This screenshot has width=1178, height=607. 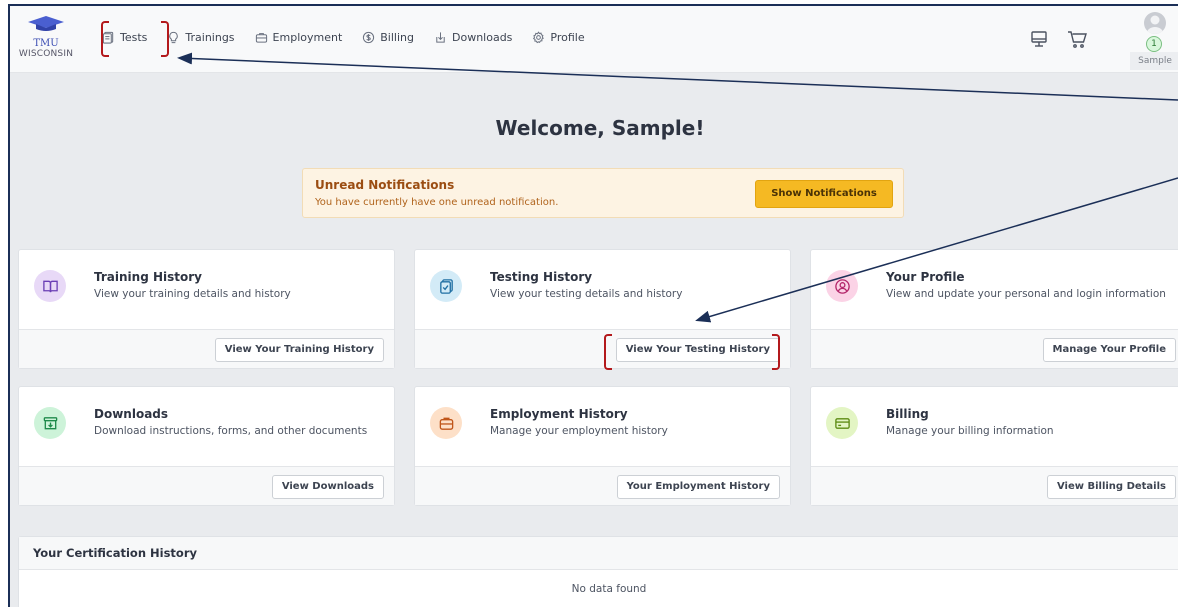 What do you see at coordinates (327, 487) in the screenshot?
I see `view-downloads-button: View Downloads` at bounding box center [327, 487].